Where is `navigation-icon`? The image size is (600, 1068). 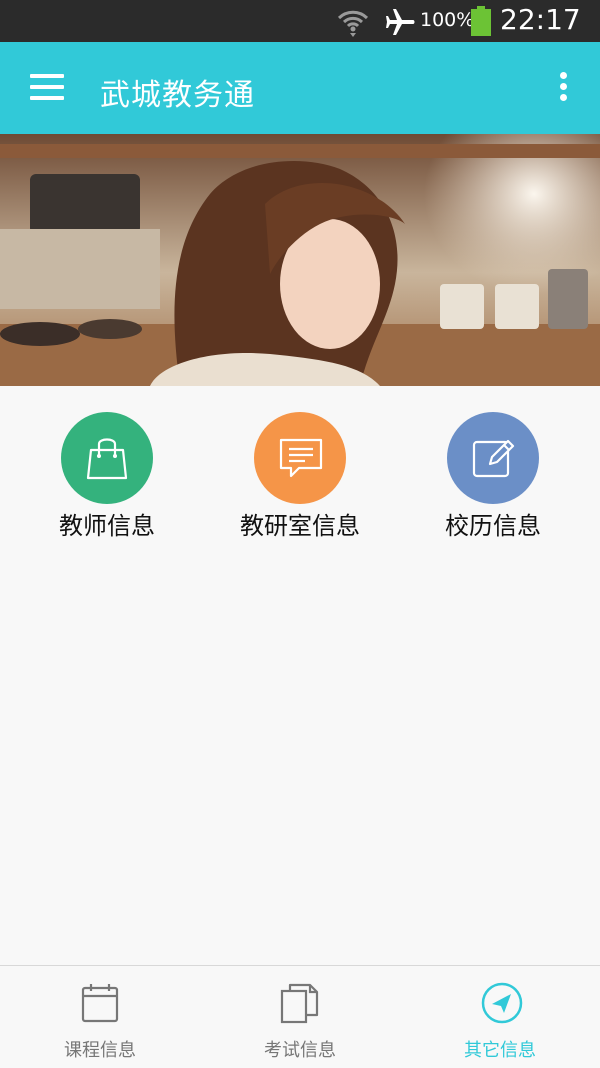
navigation-icon is located at coordinates (502, 1003).